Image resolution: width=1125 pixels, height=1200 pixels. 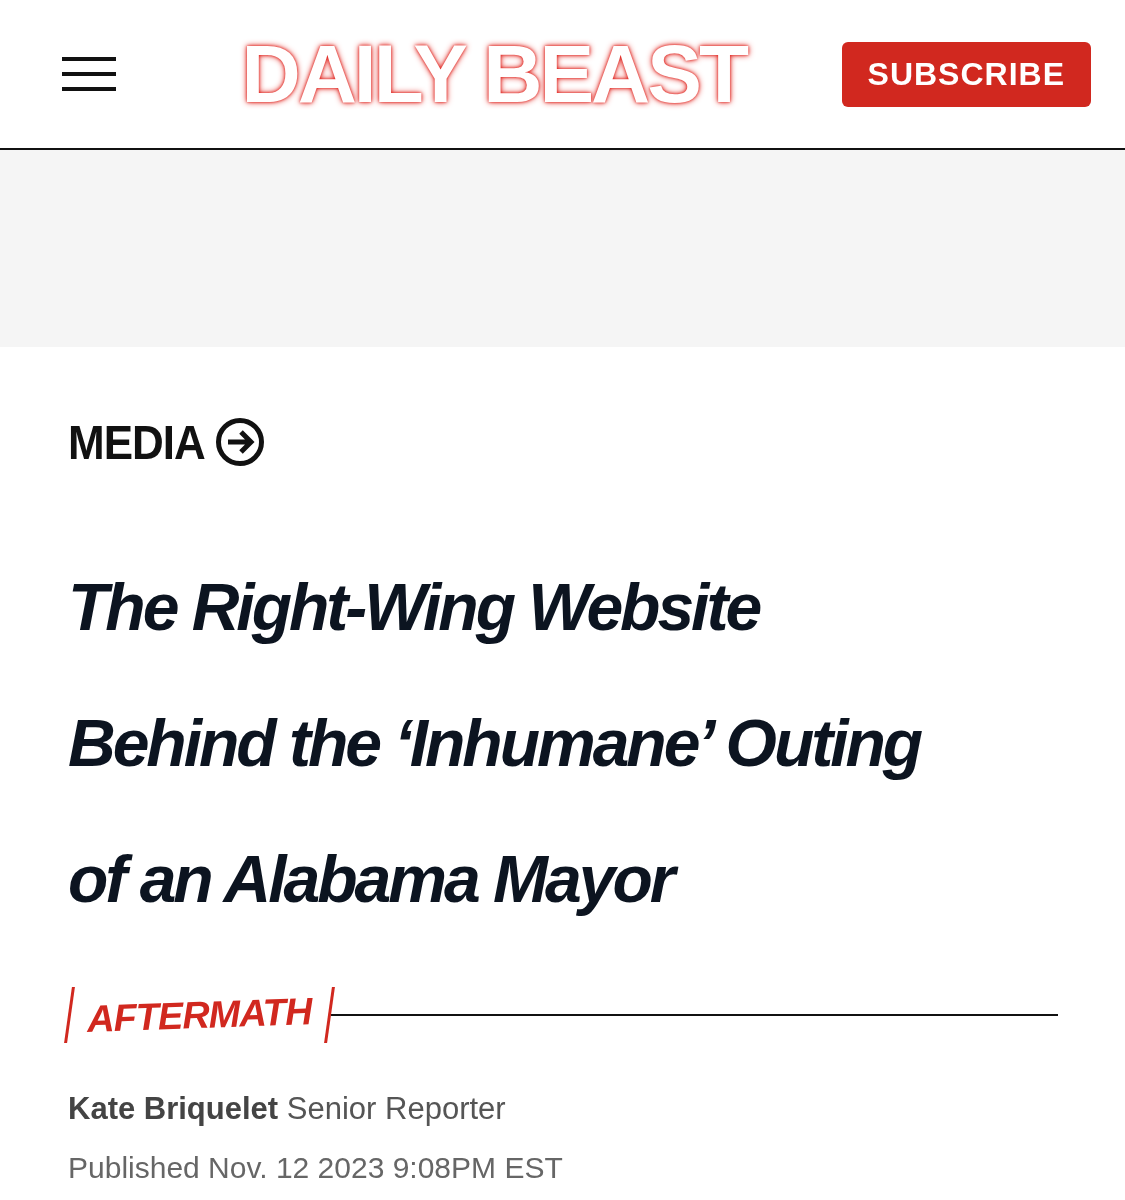 I want to click on subscribe-button: SUBSCRIBE, so click(x=966, y=74).